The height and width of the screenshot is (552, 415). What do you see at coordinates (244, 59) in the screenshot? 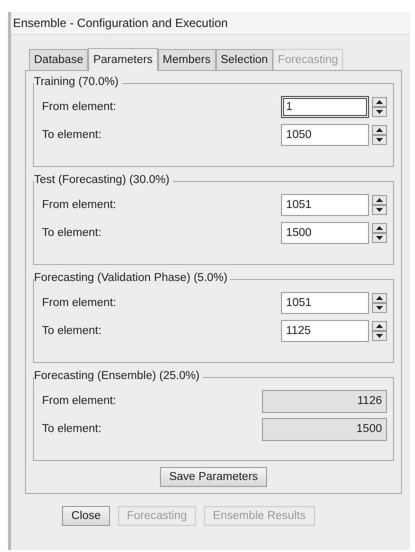
I see `tab: Selection` at bounding box center [244, 59].